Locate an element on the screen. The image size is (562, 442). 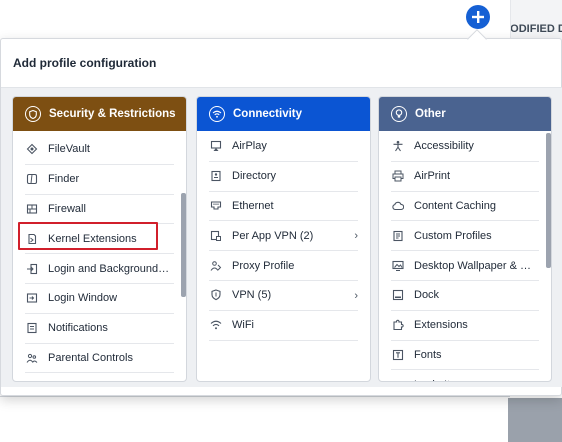
profile-item-label: Fonts is located at coordinates (428, 354).